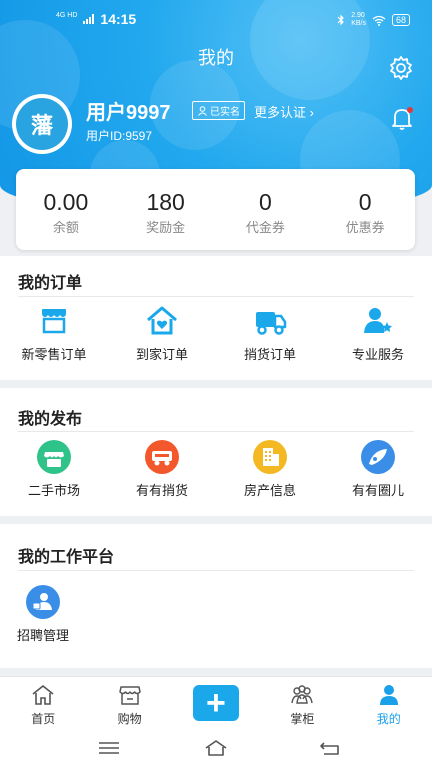  I want to click on stat-coupon: 0 优惠券, so click(365, 209).